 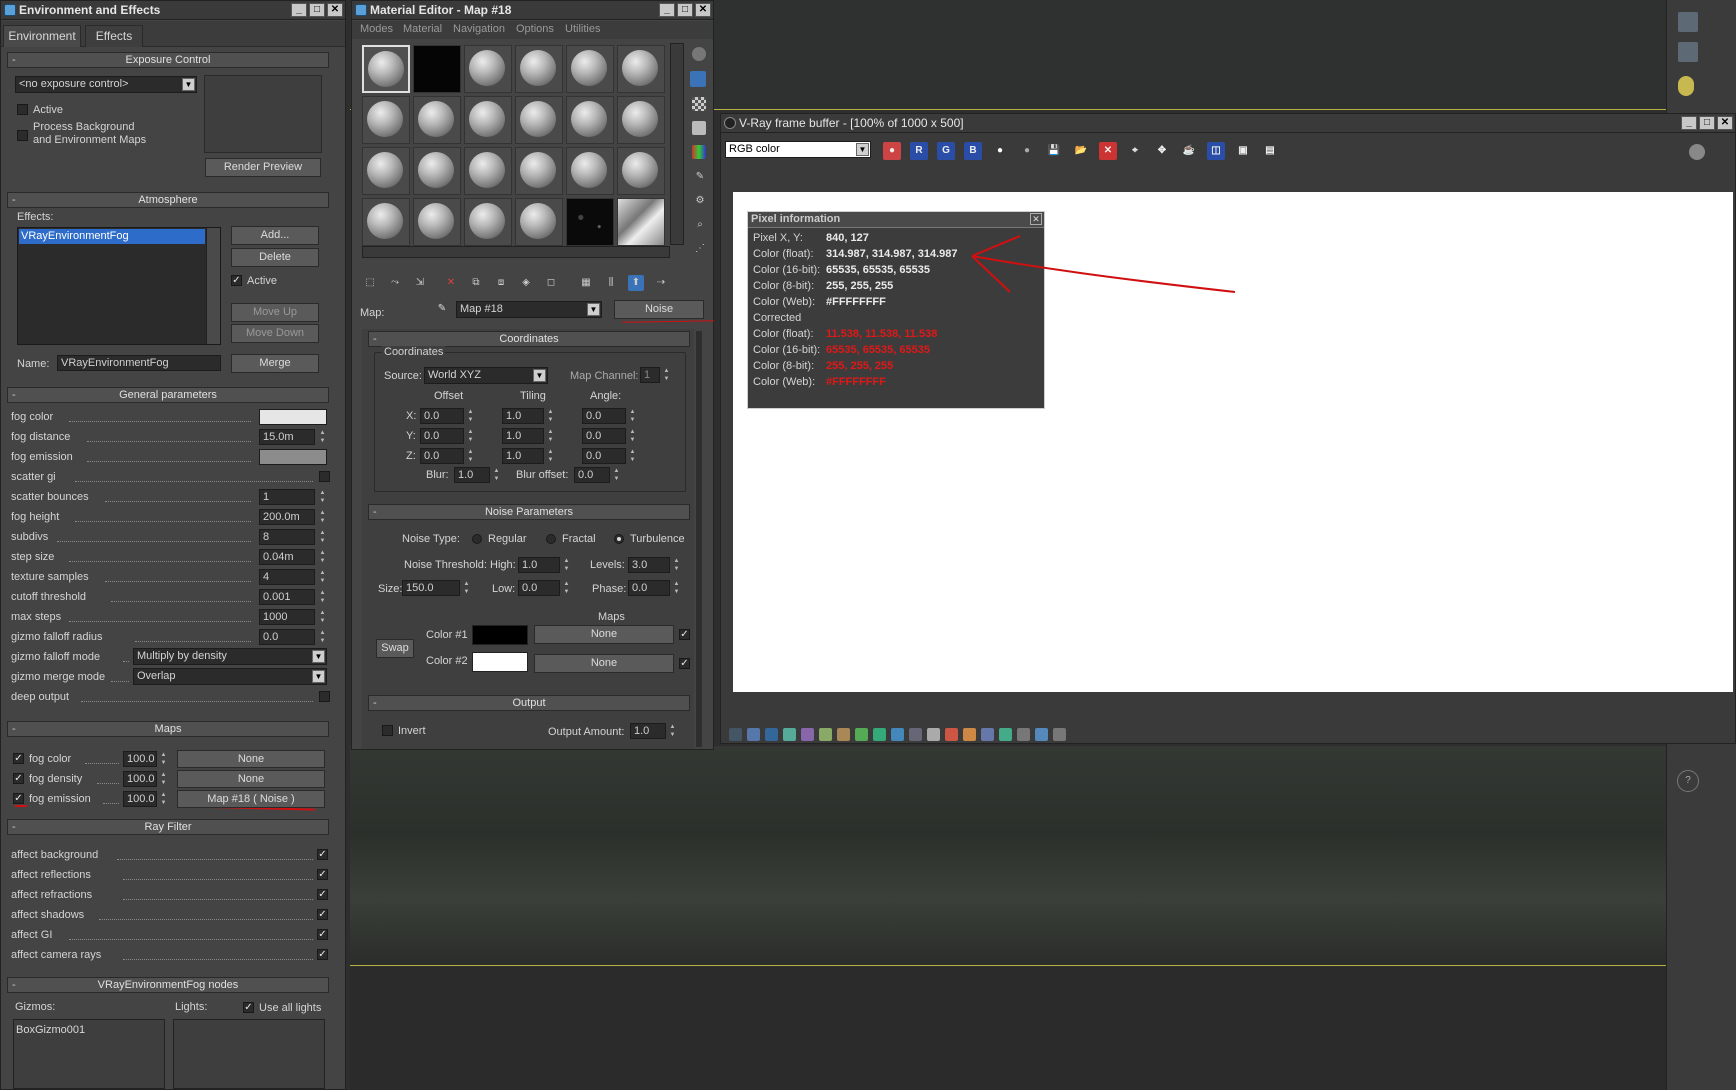 I want to click on tab-environment: Environment, so click(x=42, y=36).